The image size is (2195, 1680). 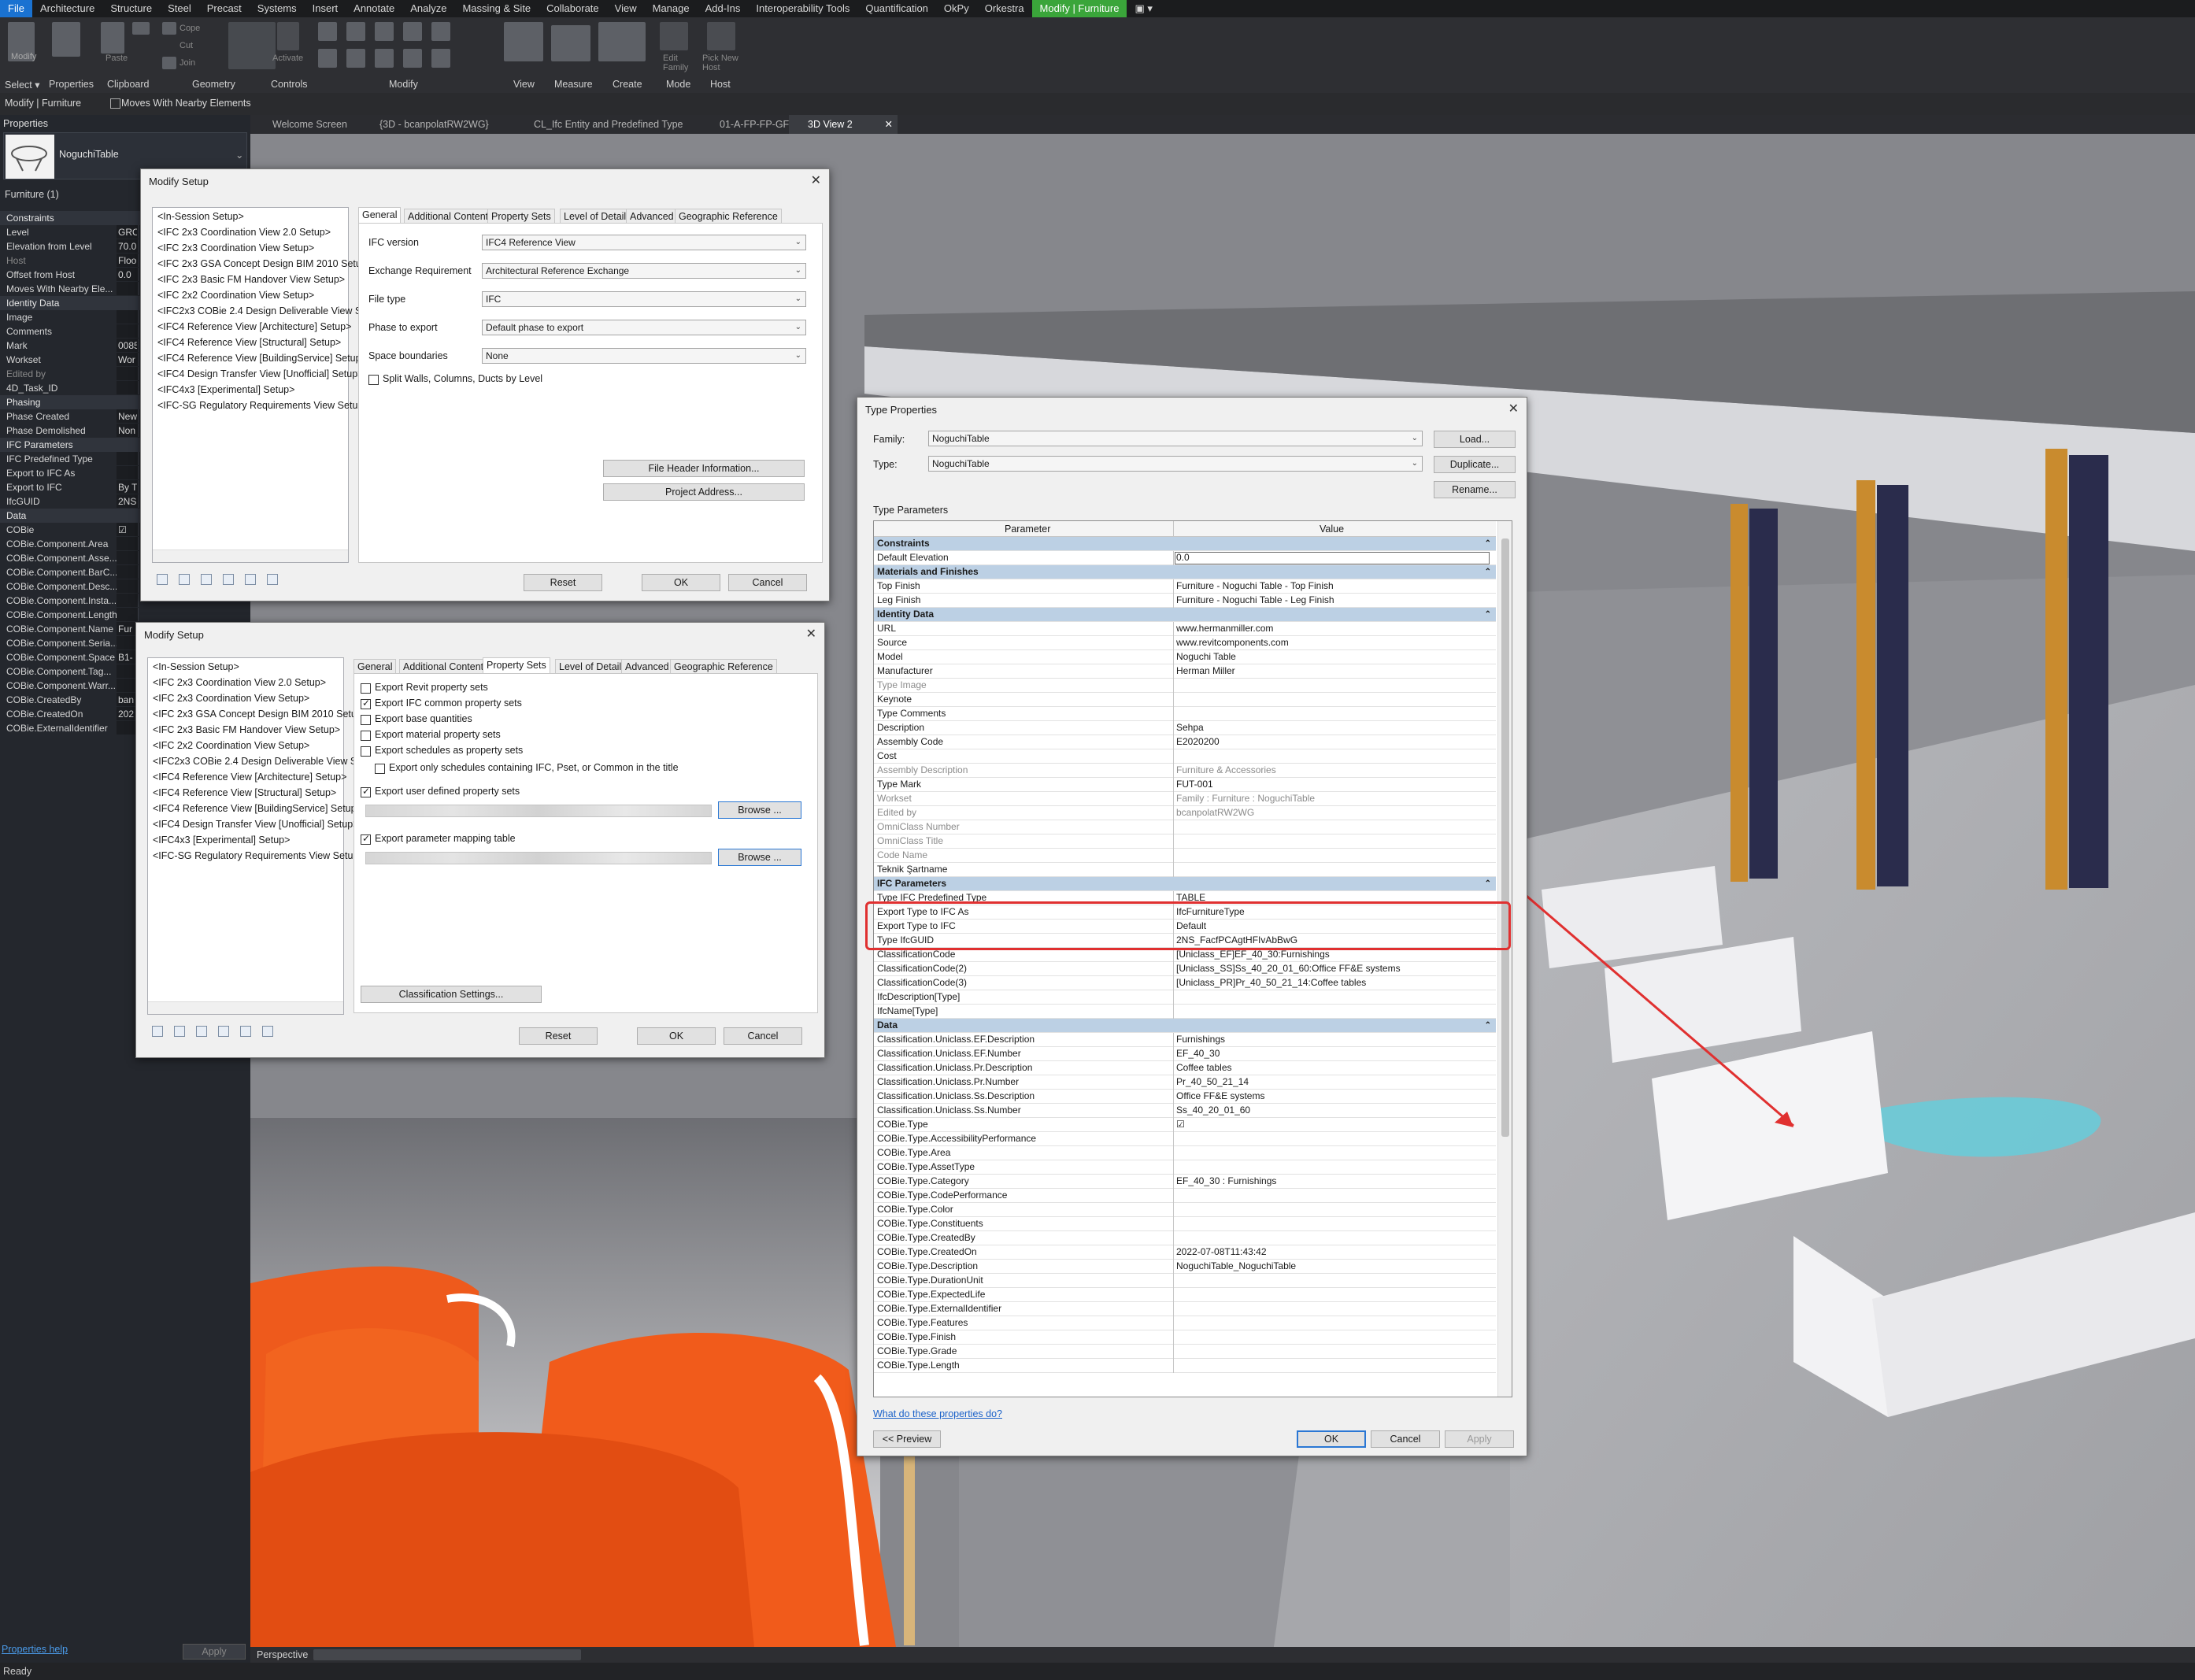 I want to click on ribbon-tab-2: Structure, so click(x=131, y=8).